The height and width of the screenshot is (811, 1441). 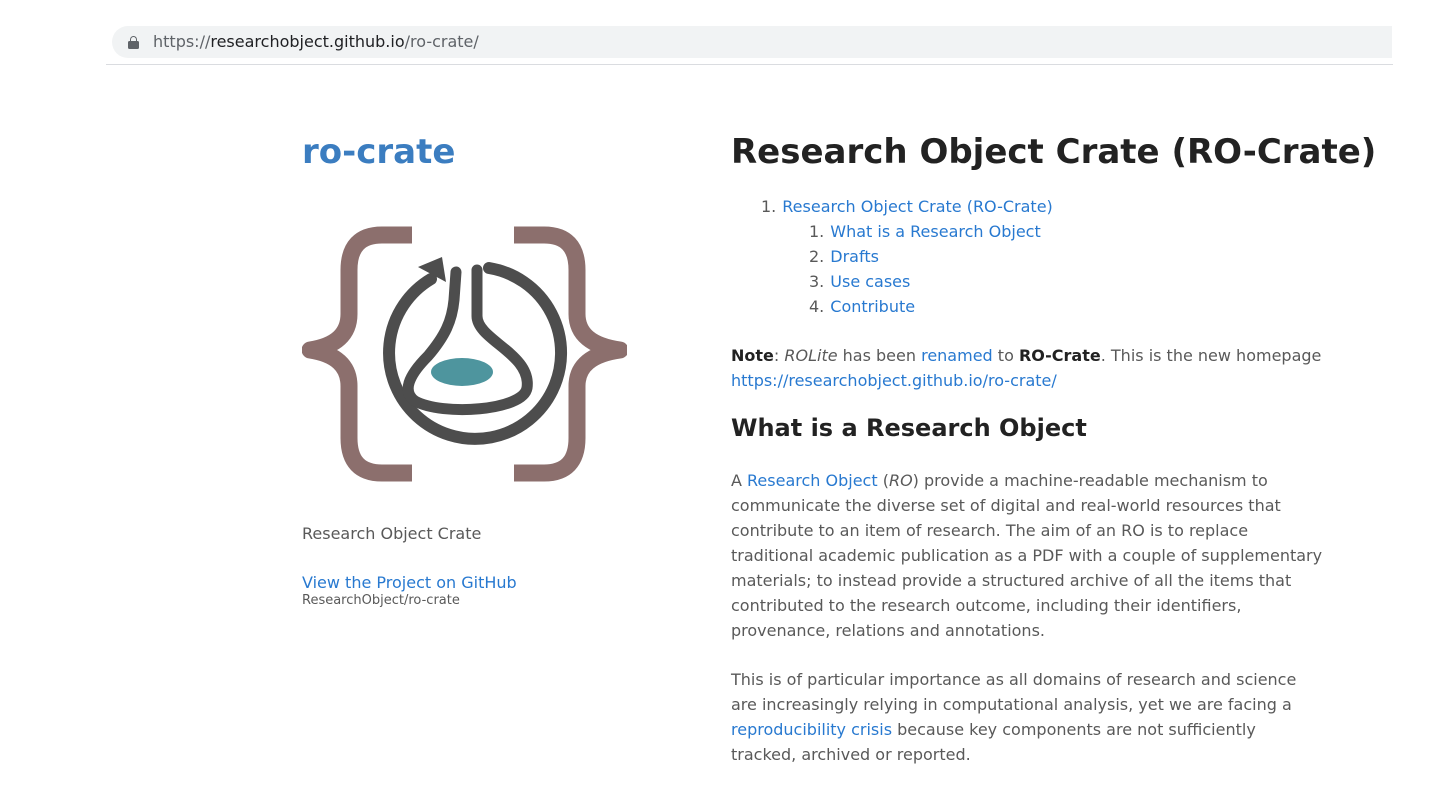 What do you see at coordinates (752, 355) in the screenshot?
I see `note-label: Note` at bounding box center [752, 355].